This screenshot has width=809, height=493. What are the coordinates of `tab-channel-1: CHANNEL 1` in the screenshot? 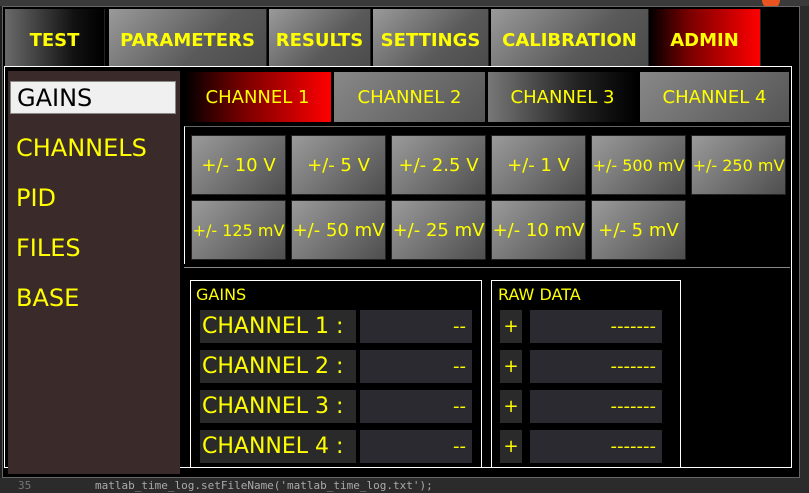 It's located at (258, 97).